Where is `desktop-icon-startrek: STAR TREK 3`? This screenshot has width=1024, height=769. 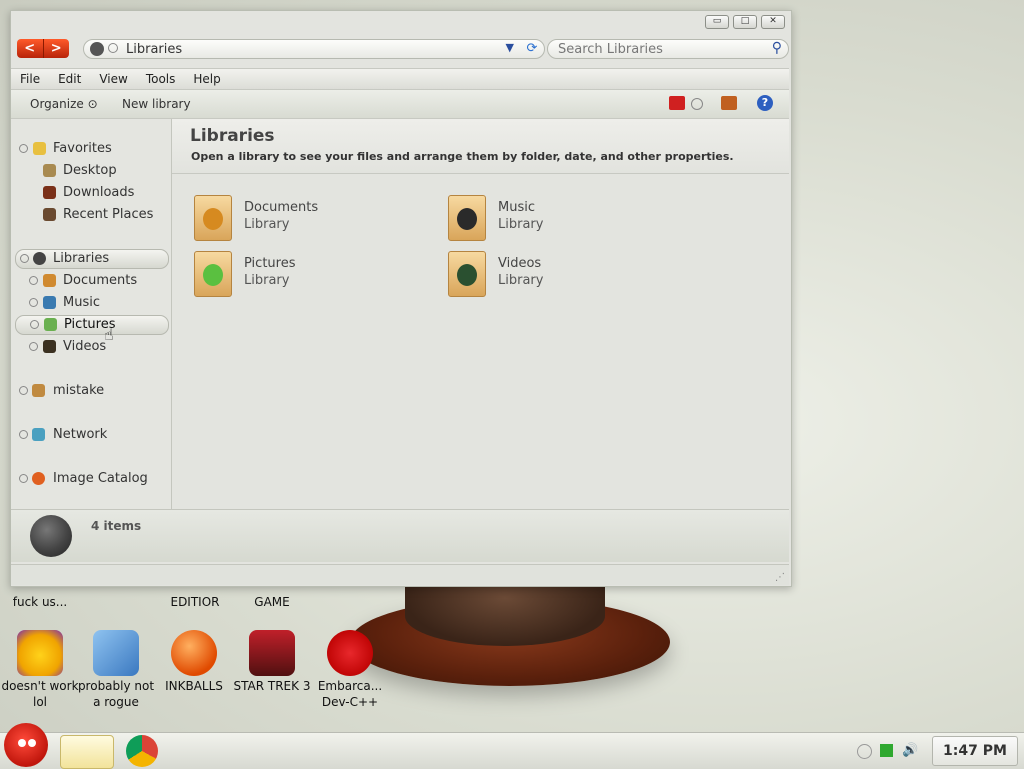
desktop-icon-startrek: STAR TREK 3 is located at coordinates (272, 662).